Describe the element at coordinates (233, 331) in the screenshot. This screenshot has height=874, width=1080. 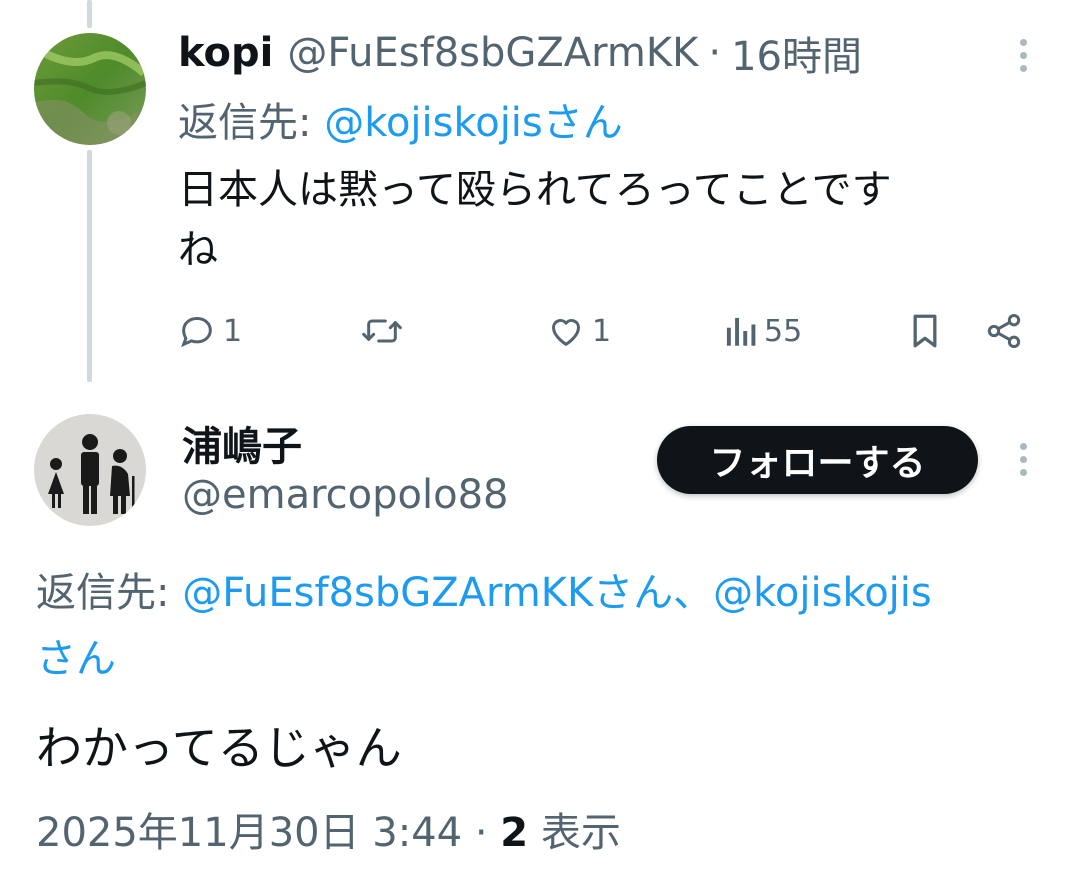
I see `reply-count: 1` at that location.